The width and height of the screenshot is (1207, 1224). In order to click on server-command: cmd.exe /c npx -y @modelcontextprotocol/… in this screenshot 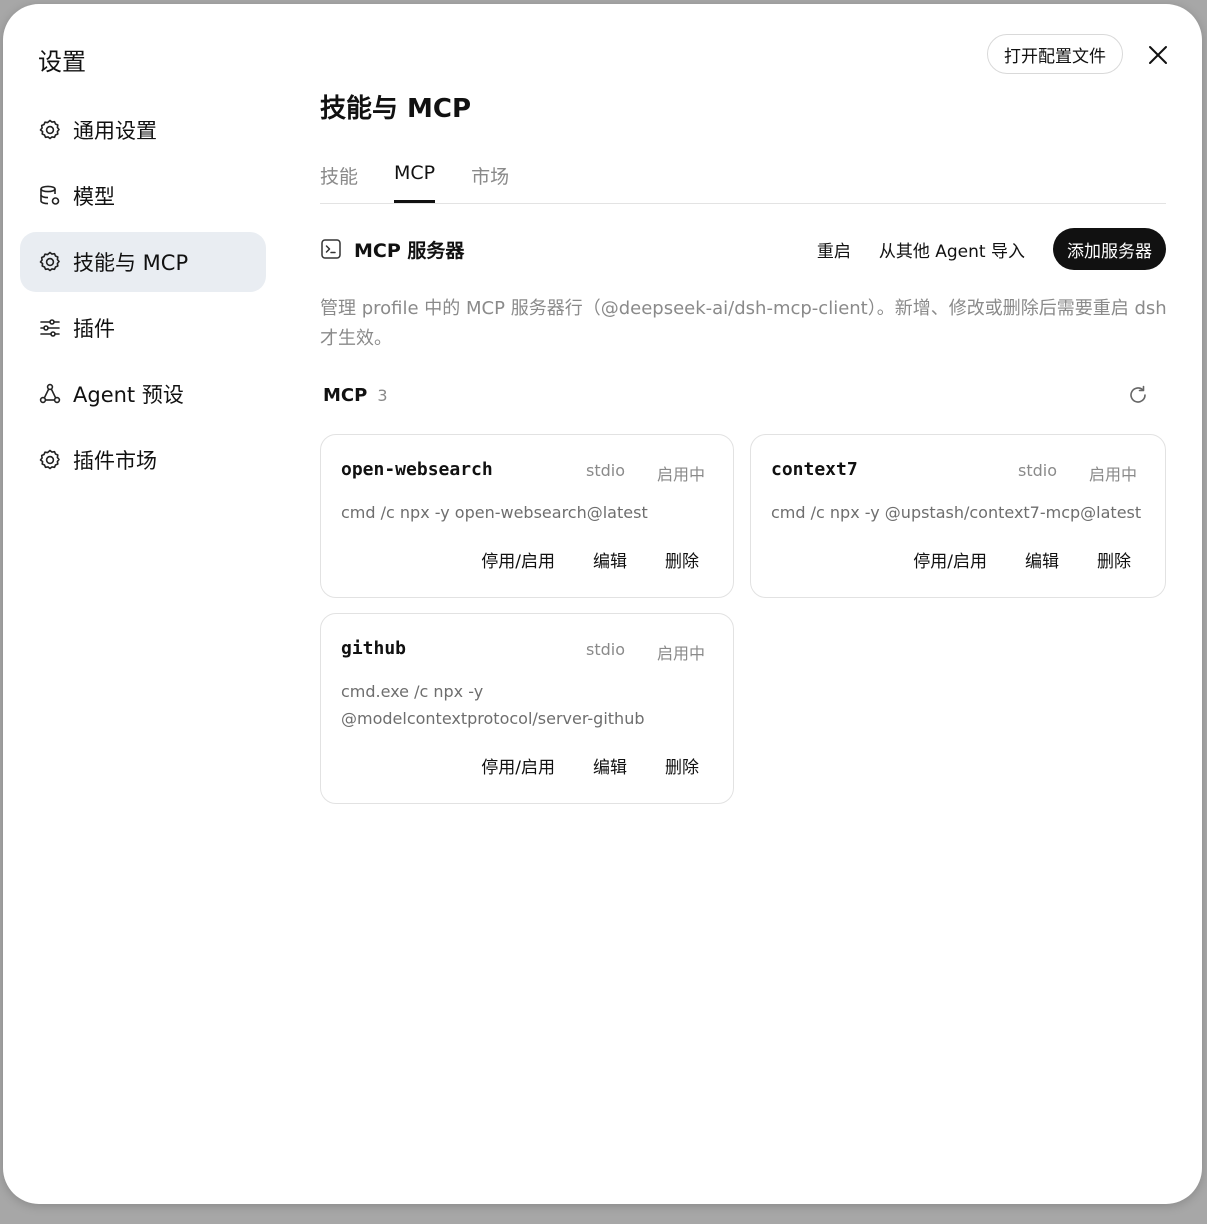, I will do `click(493, 705)`.